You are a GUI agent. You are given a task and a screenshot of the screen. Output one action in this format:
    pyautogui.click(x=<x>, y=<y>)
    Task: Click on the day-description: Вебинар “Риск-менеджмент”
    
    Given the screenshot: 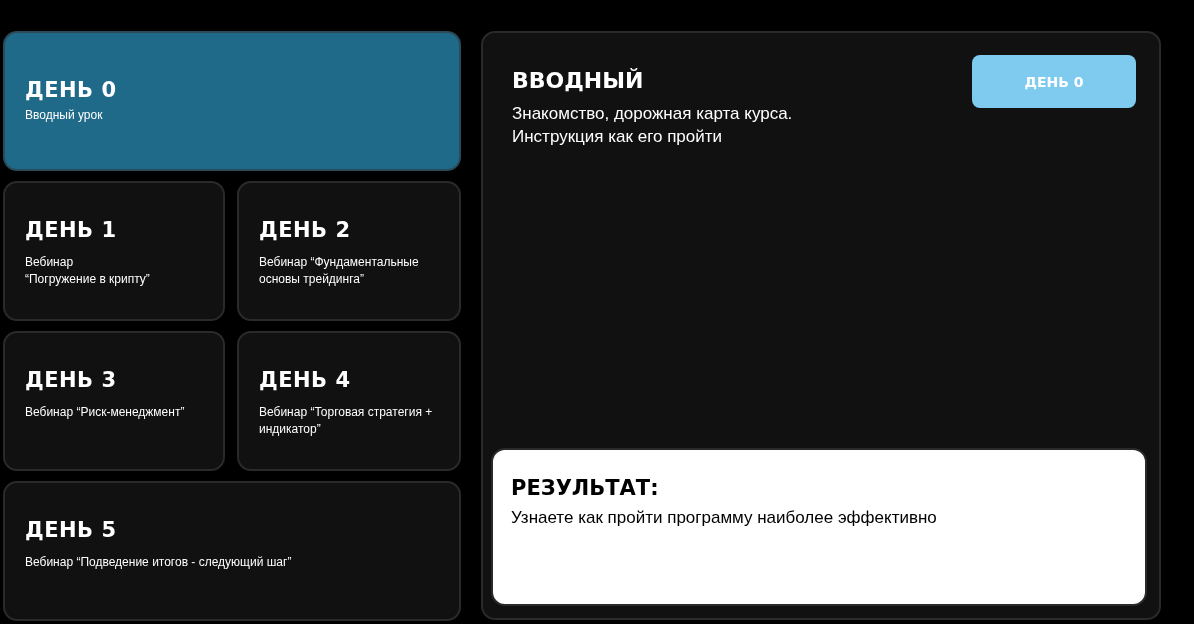 What is the action you would take?
    pyautogui.click(x=105, y=412)
    